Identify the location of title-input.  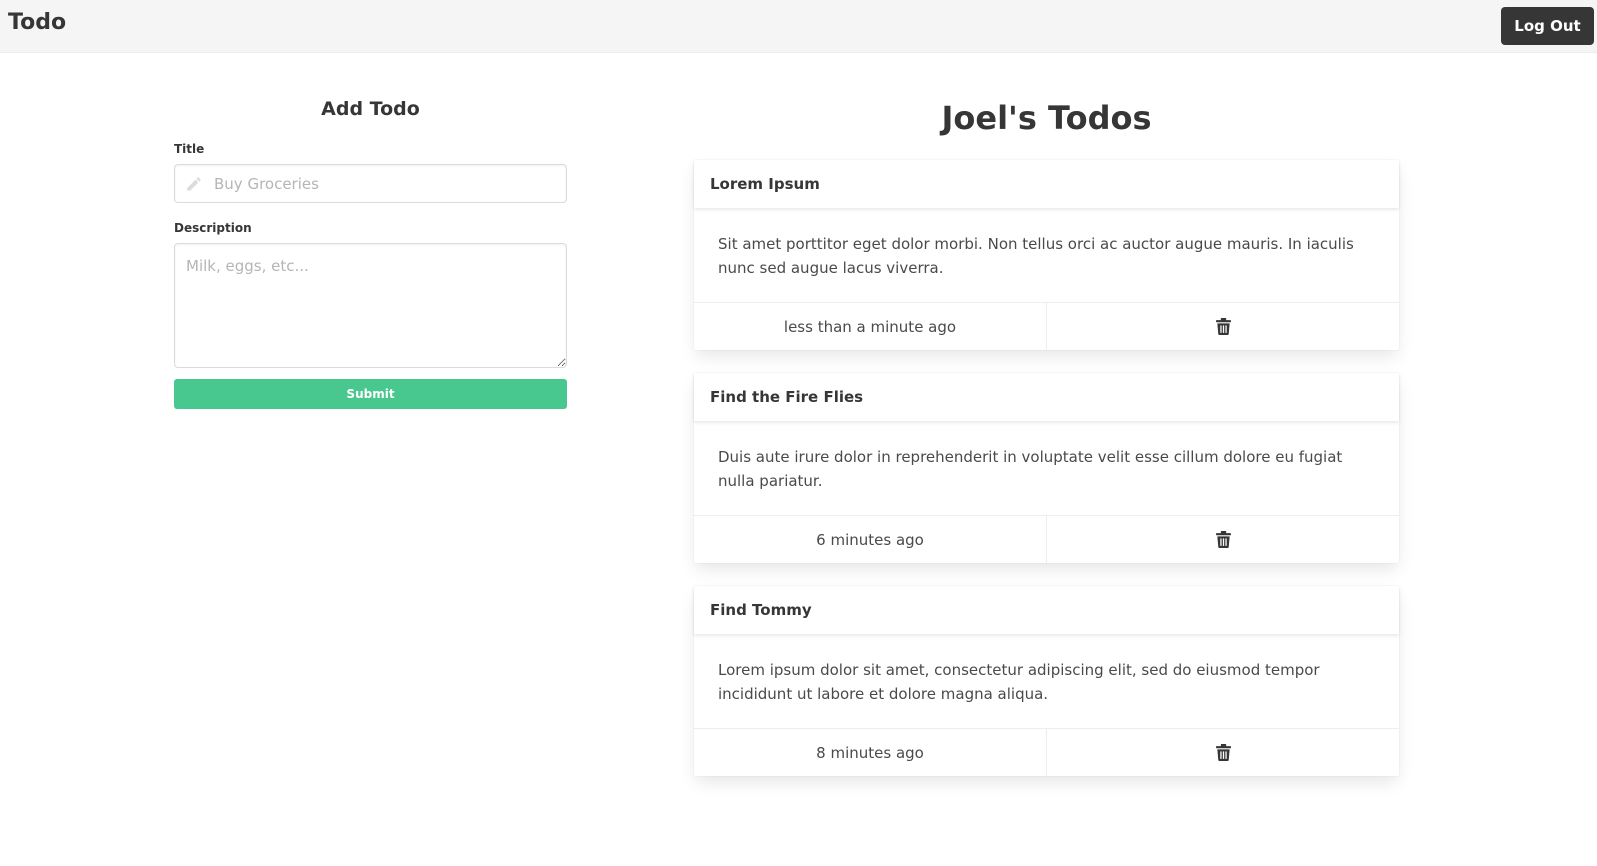
(370, 183).